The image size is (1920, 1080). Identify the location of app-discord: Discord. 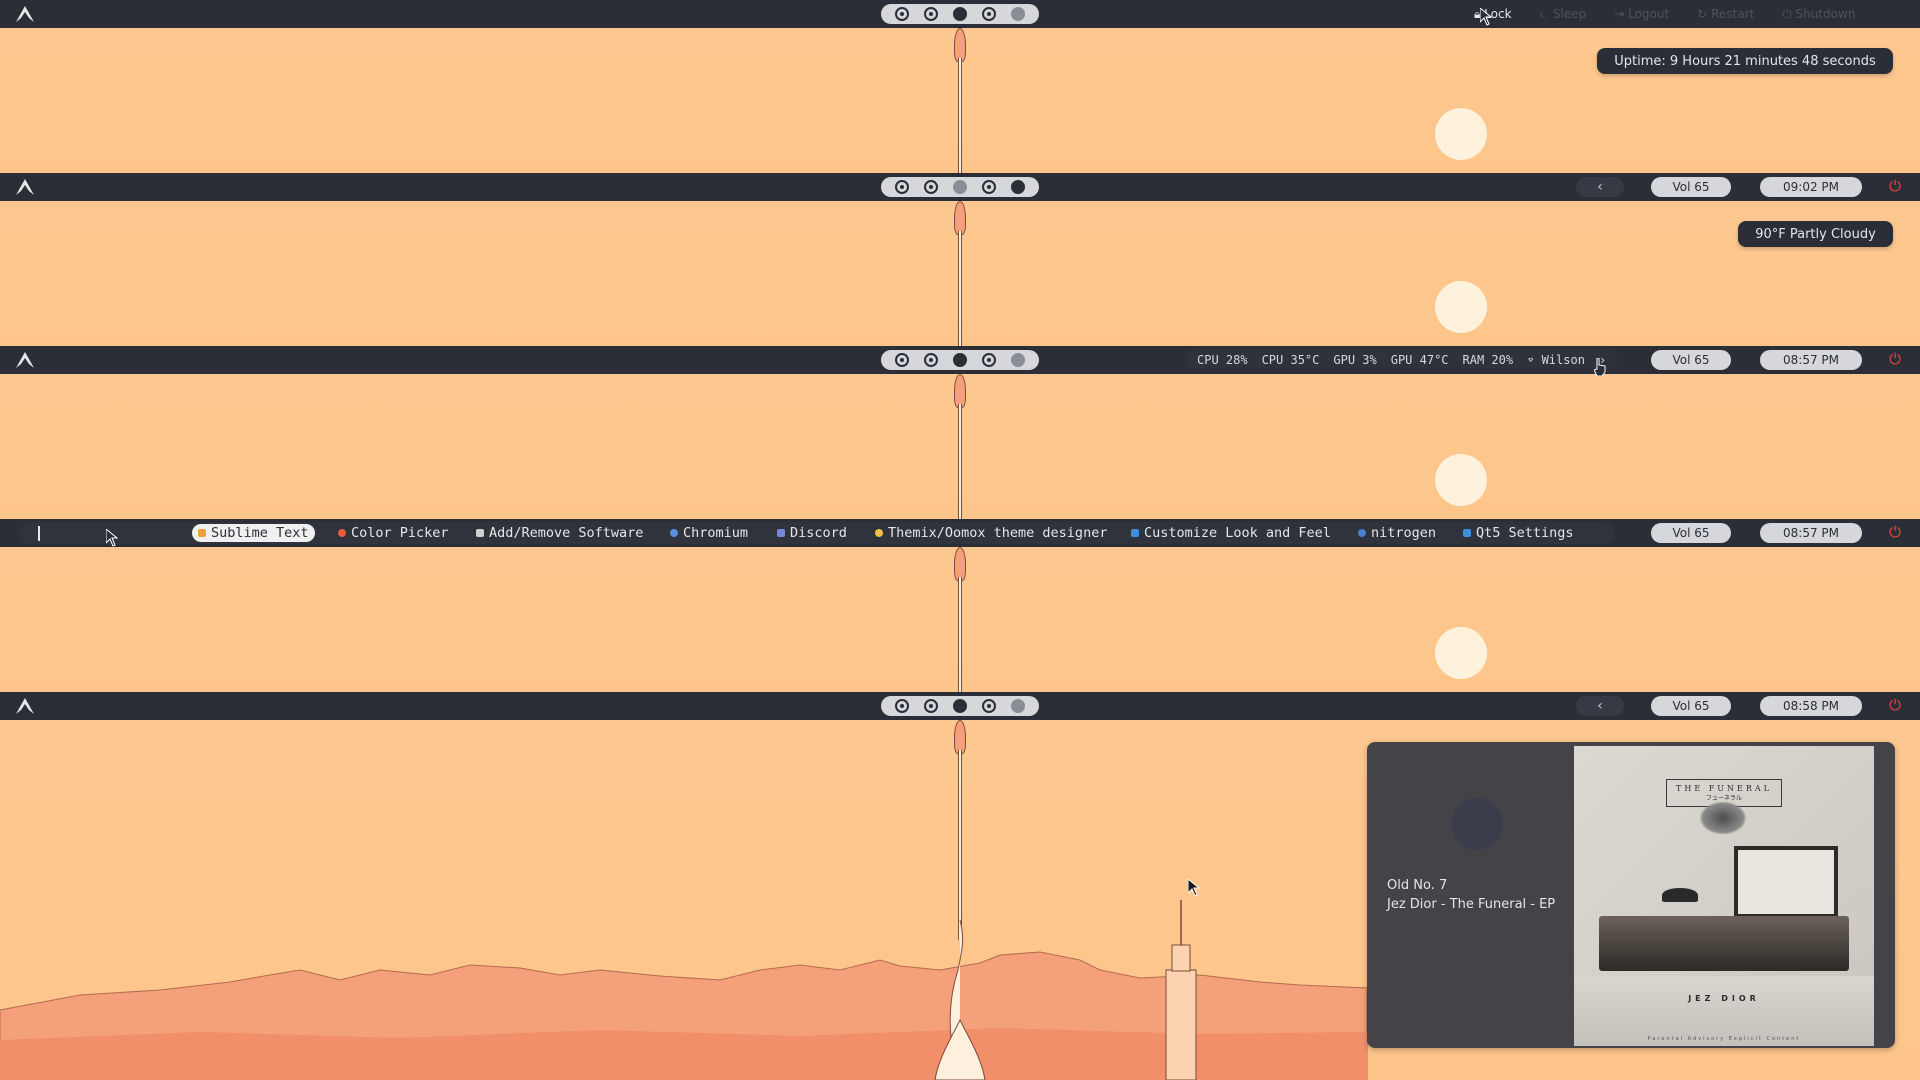
(812, 533).